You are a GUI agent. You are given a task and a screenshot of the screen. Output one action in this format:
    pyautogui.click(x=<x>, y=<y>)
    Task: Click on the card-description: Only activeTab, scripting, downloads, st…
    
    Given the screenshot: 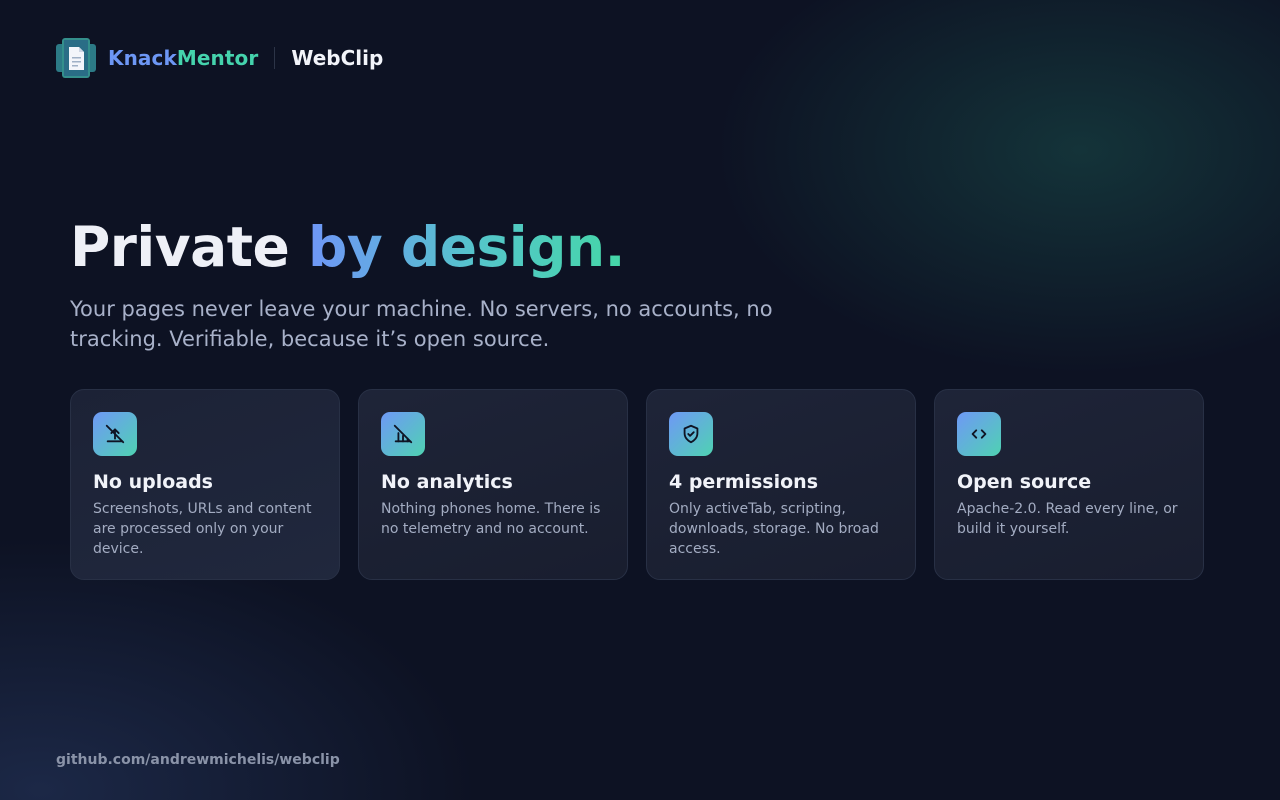 What is the action you would take?
    pyautogui.click(x=774, y=529)
    